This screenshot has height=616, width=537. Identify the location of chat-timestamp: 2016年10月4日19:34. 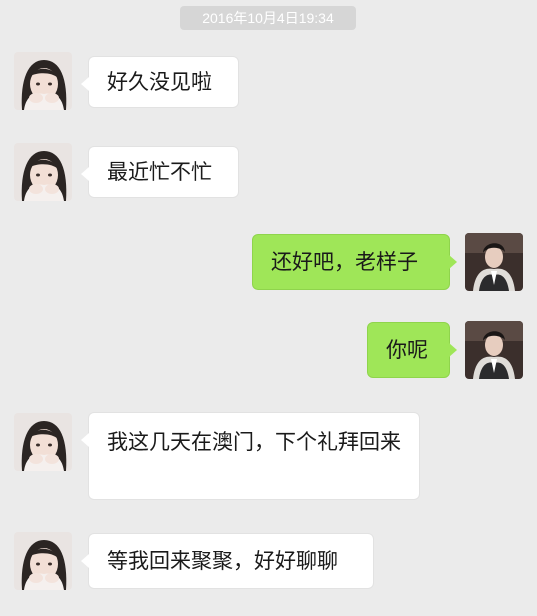
(268, 18).